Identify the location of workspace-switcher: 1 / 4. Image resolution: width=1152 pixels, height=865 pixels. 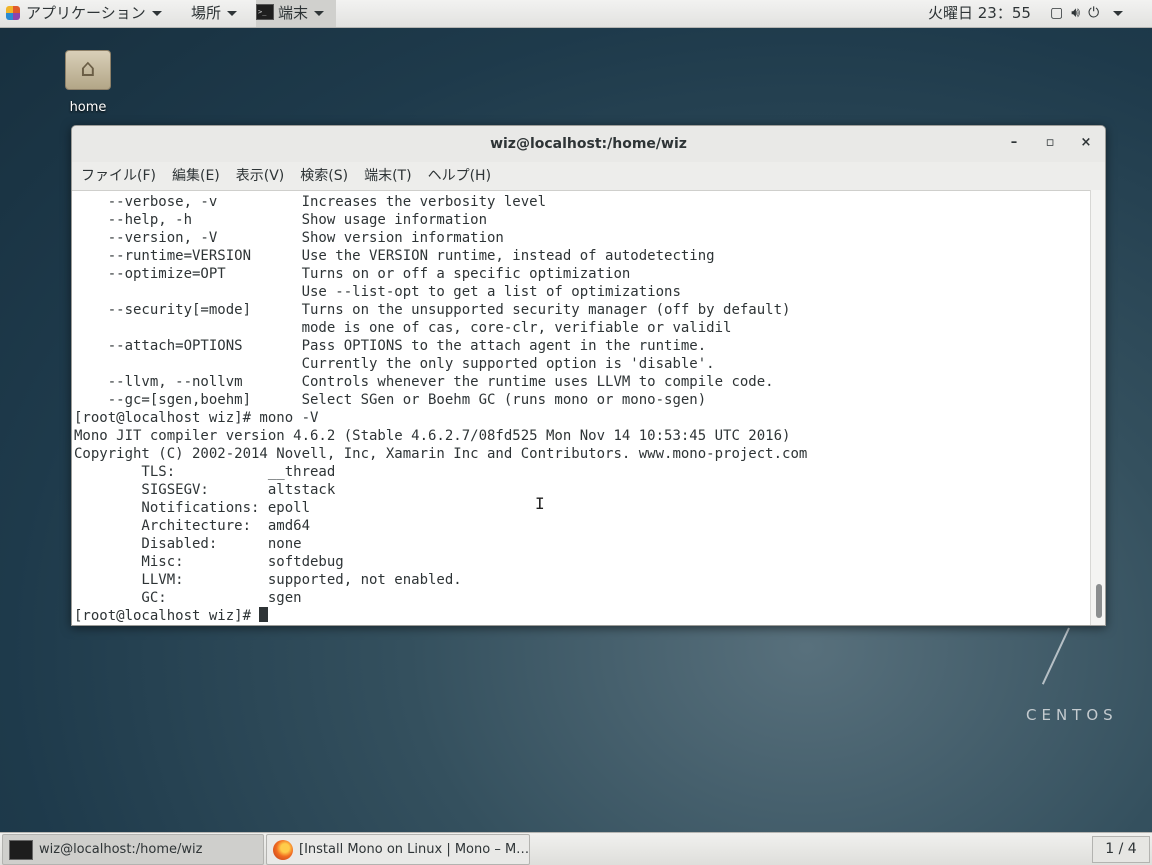
(1121, 849).